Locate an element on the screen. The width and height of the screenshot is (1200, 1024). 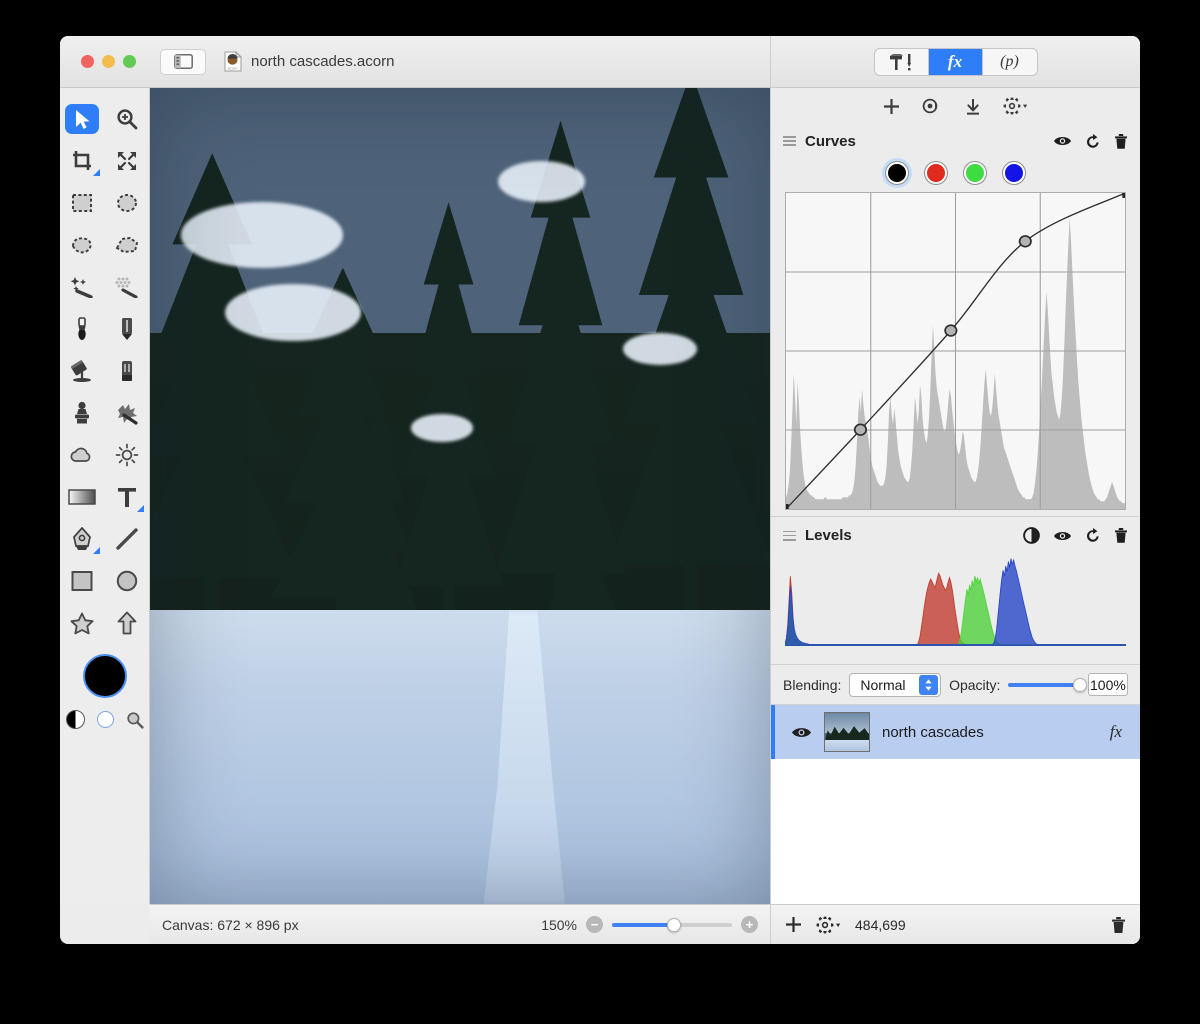
line-icon is located at coordinates (127, 539).